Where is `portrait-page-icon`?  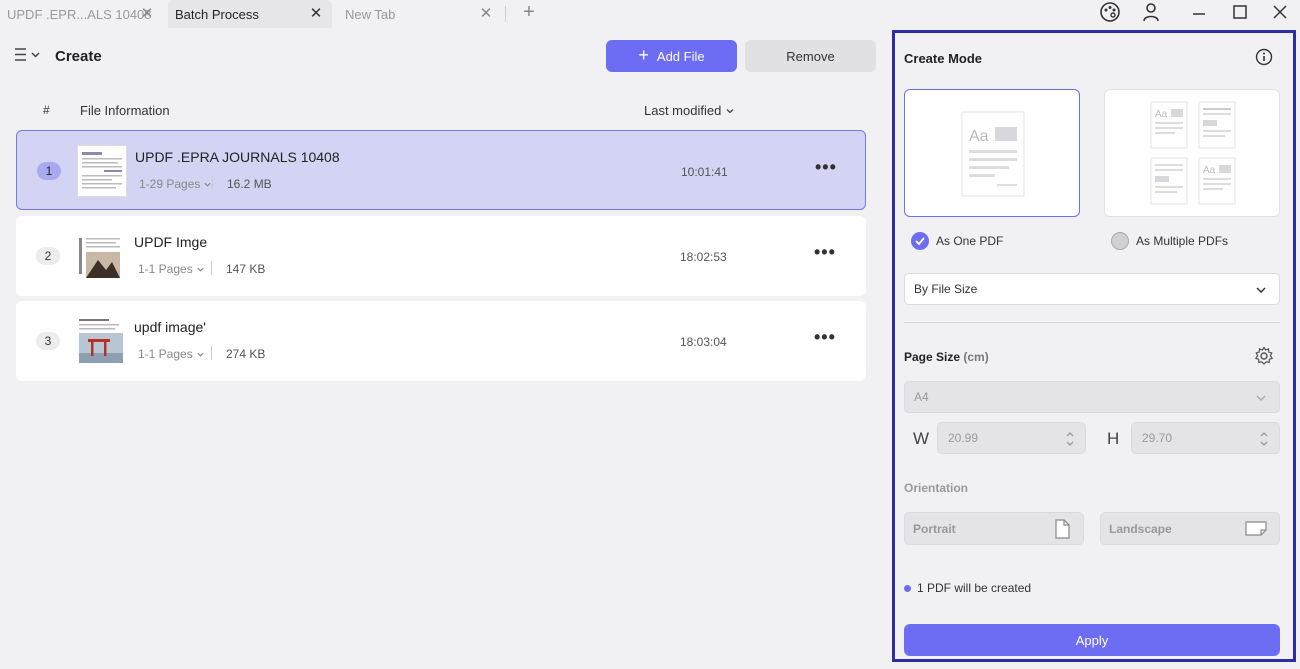
portrait-page-icon is located at coordinates (1062, 529).